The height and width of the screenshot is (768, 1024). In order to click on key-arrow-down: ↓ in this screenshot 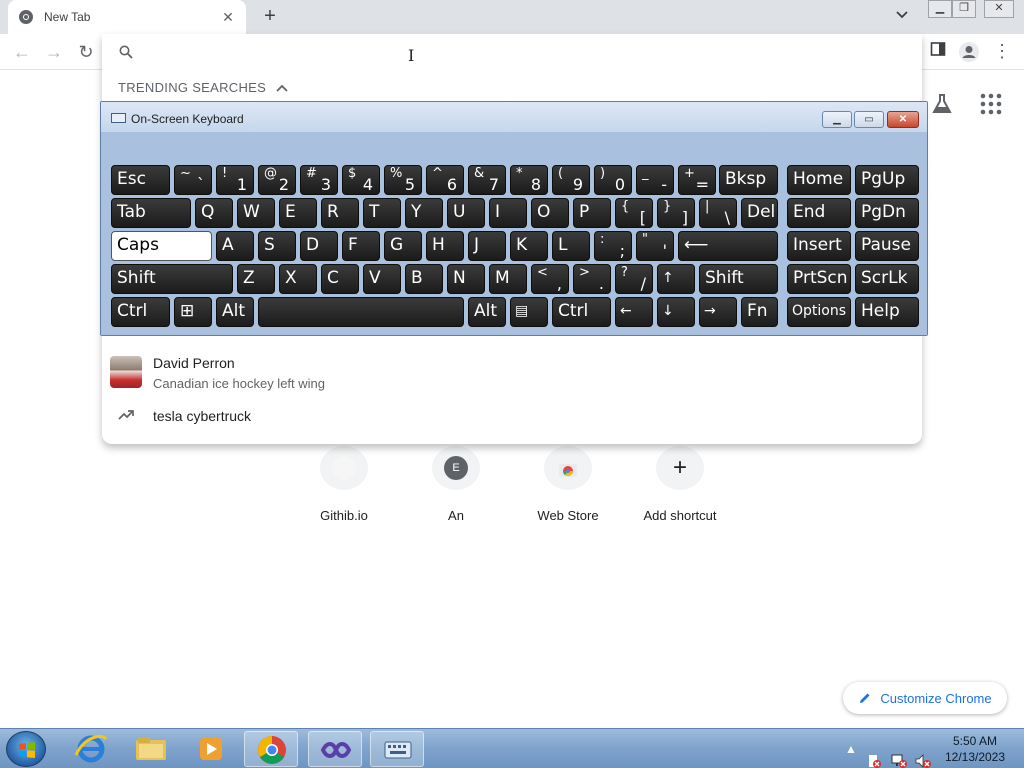, I will do `click(676, 312)`.